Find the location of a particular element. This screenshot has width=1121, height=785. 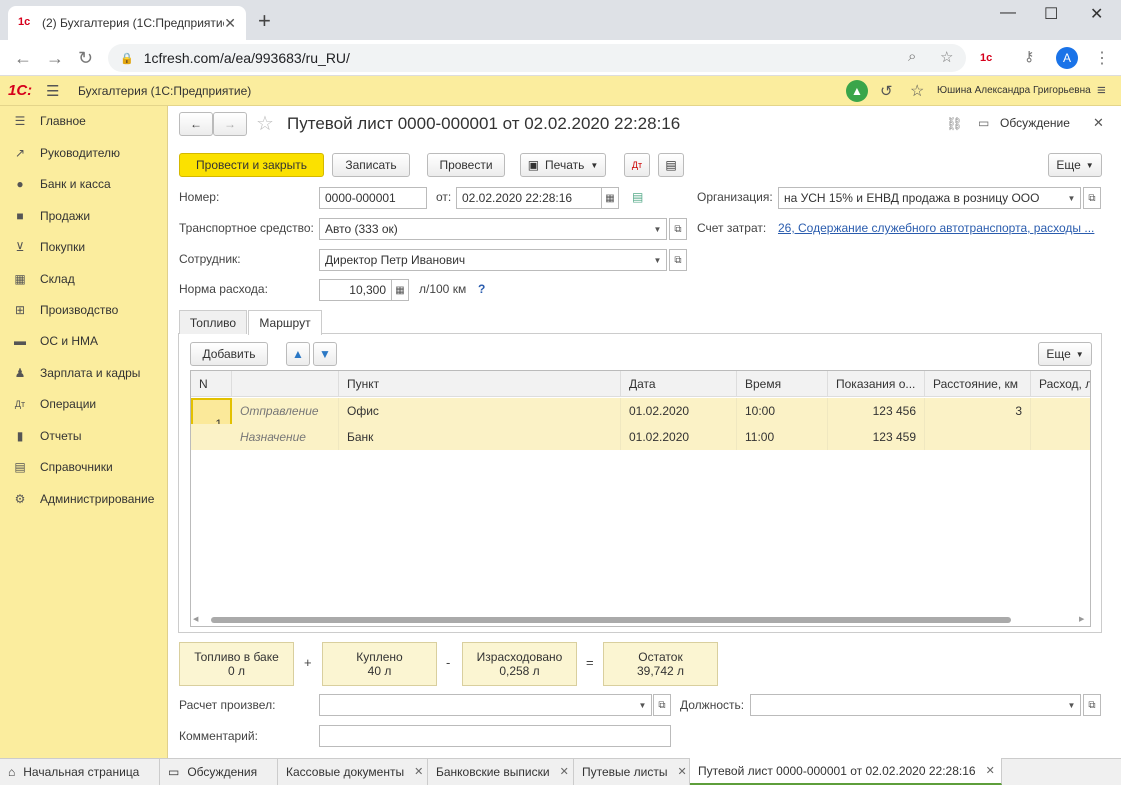

window-tab-bank-statements: Банковские выписки ✕ is located at coordinates (501, 771).